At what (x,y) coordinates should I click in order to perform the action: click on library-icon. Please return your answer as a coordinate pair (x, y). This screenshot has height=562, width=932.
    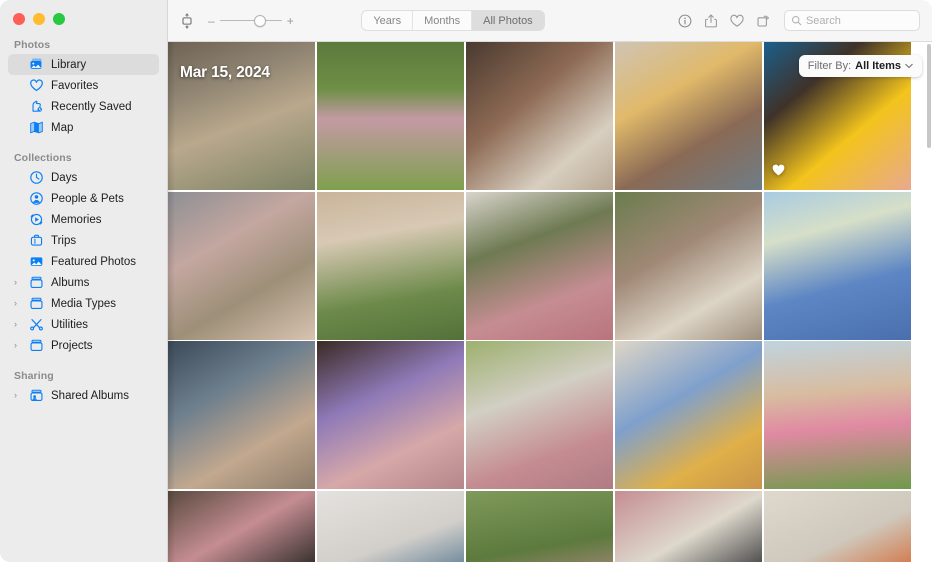
    Looking at the image, I should click on (36, 64).